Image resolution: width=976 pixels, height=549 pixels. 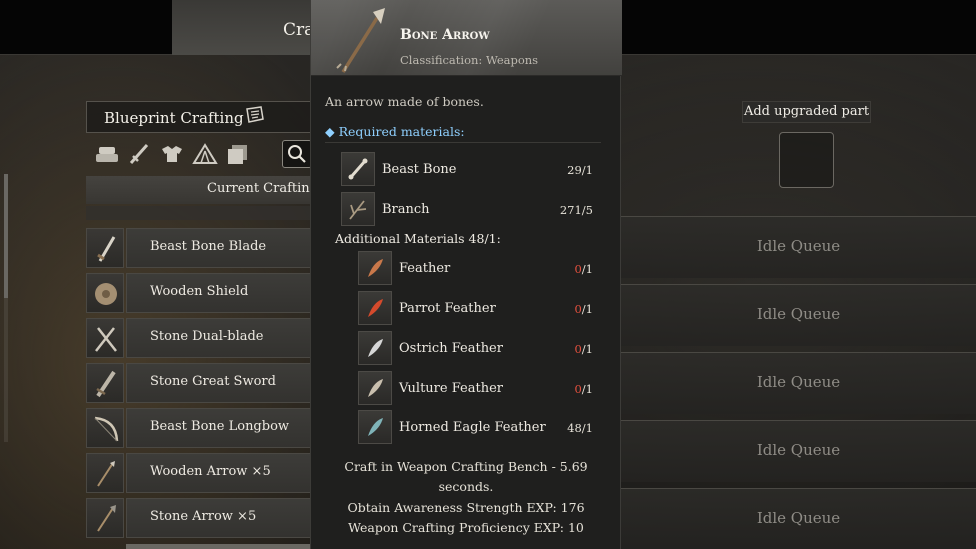 What do you see at coordinates (262, 188) in the screenshot?
I see `current-crafting-label: Current Crafting` at bounding box center [262, 188].